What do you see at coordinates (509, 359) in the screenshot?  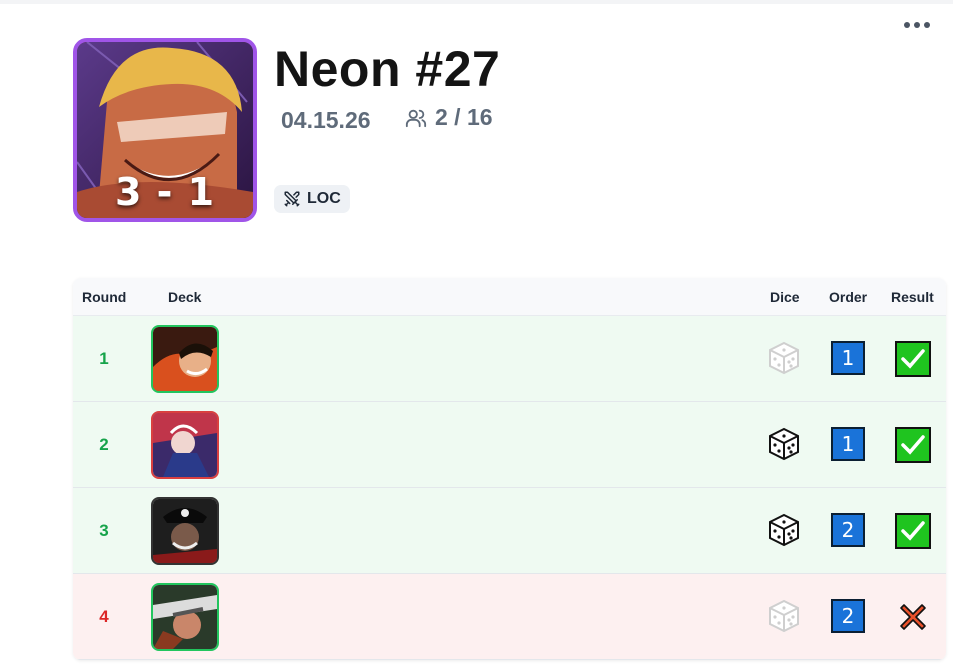 I see `table-row: 1 1` at bounding box center [509, 359].